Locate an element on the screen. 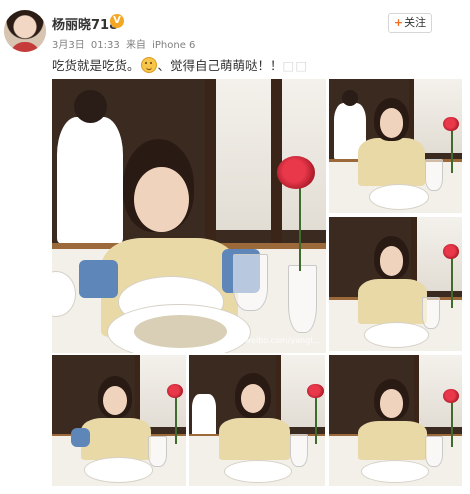  post-text-main: 吃货就是吃货。 is located at coordinates (96, 65).